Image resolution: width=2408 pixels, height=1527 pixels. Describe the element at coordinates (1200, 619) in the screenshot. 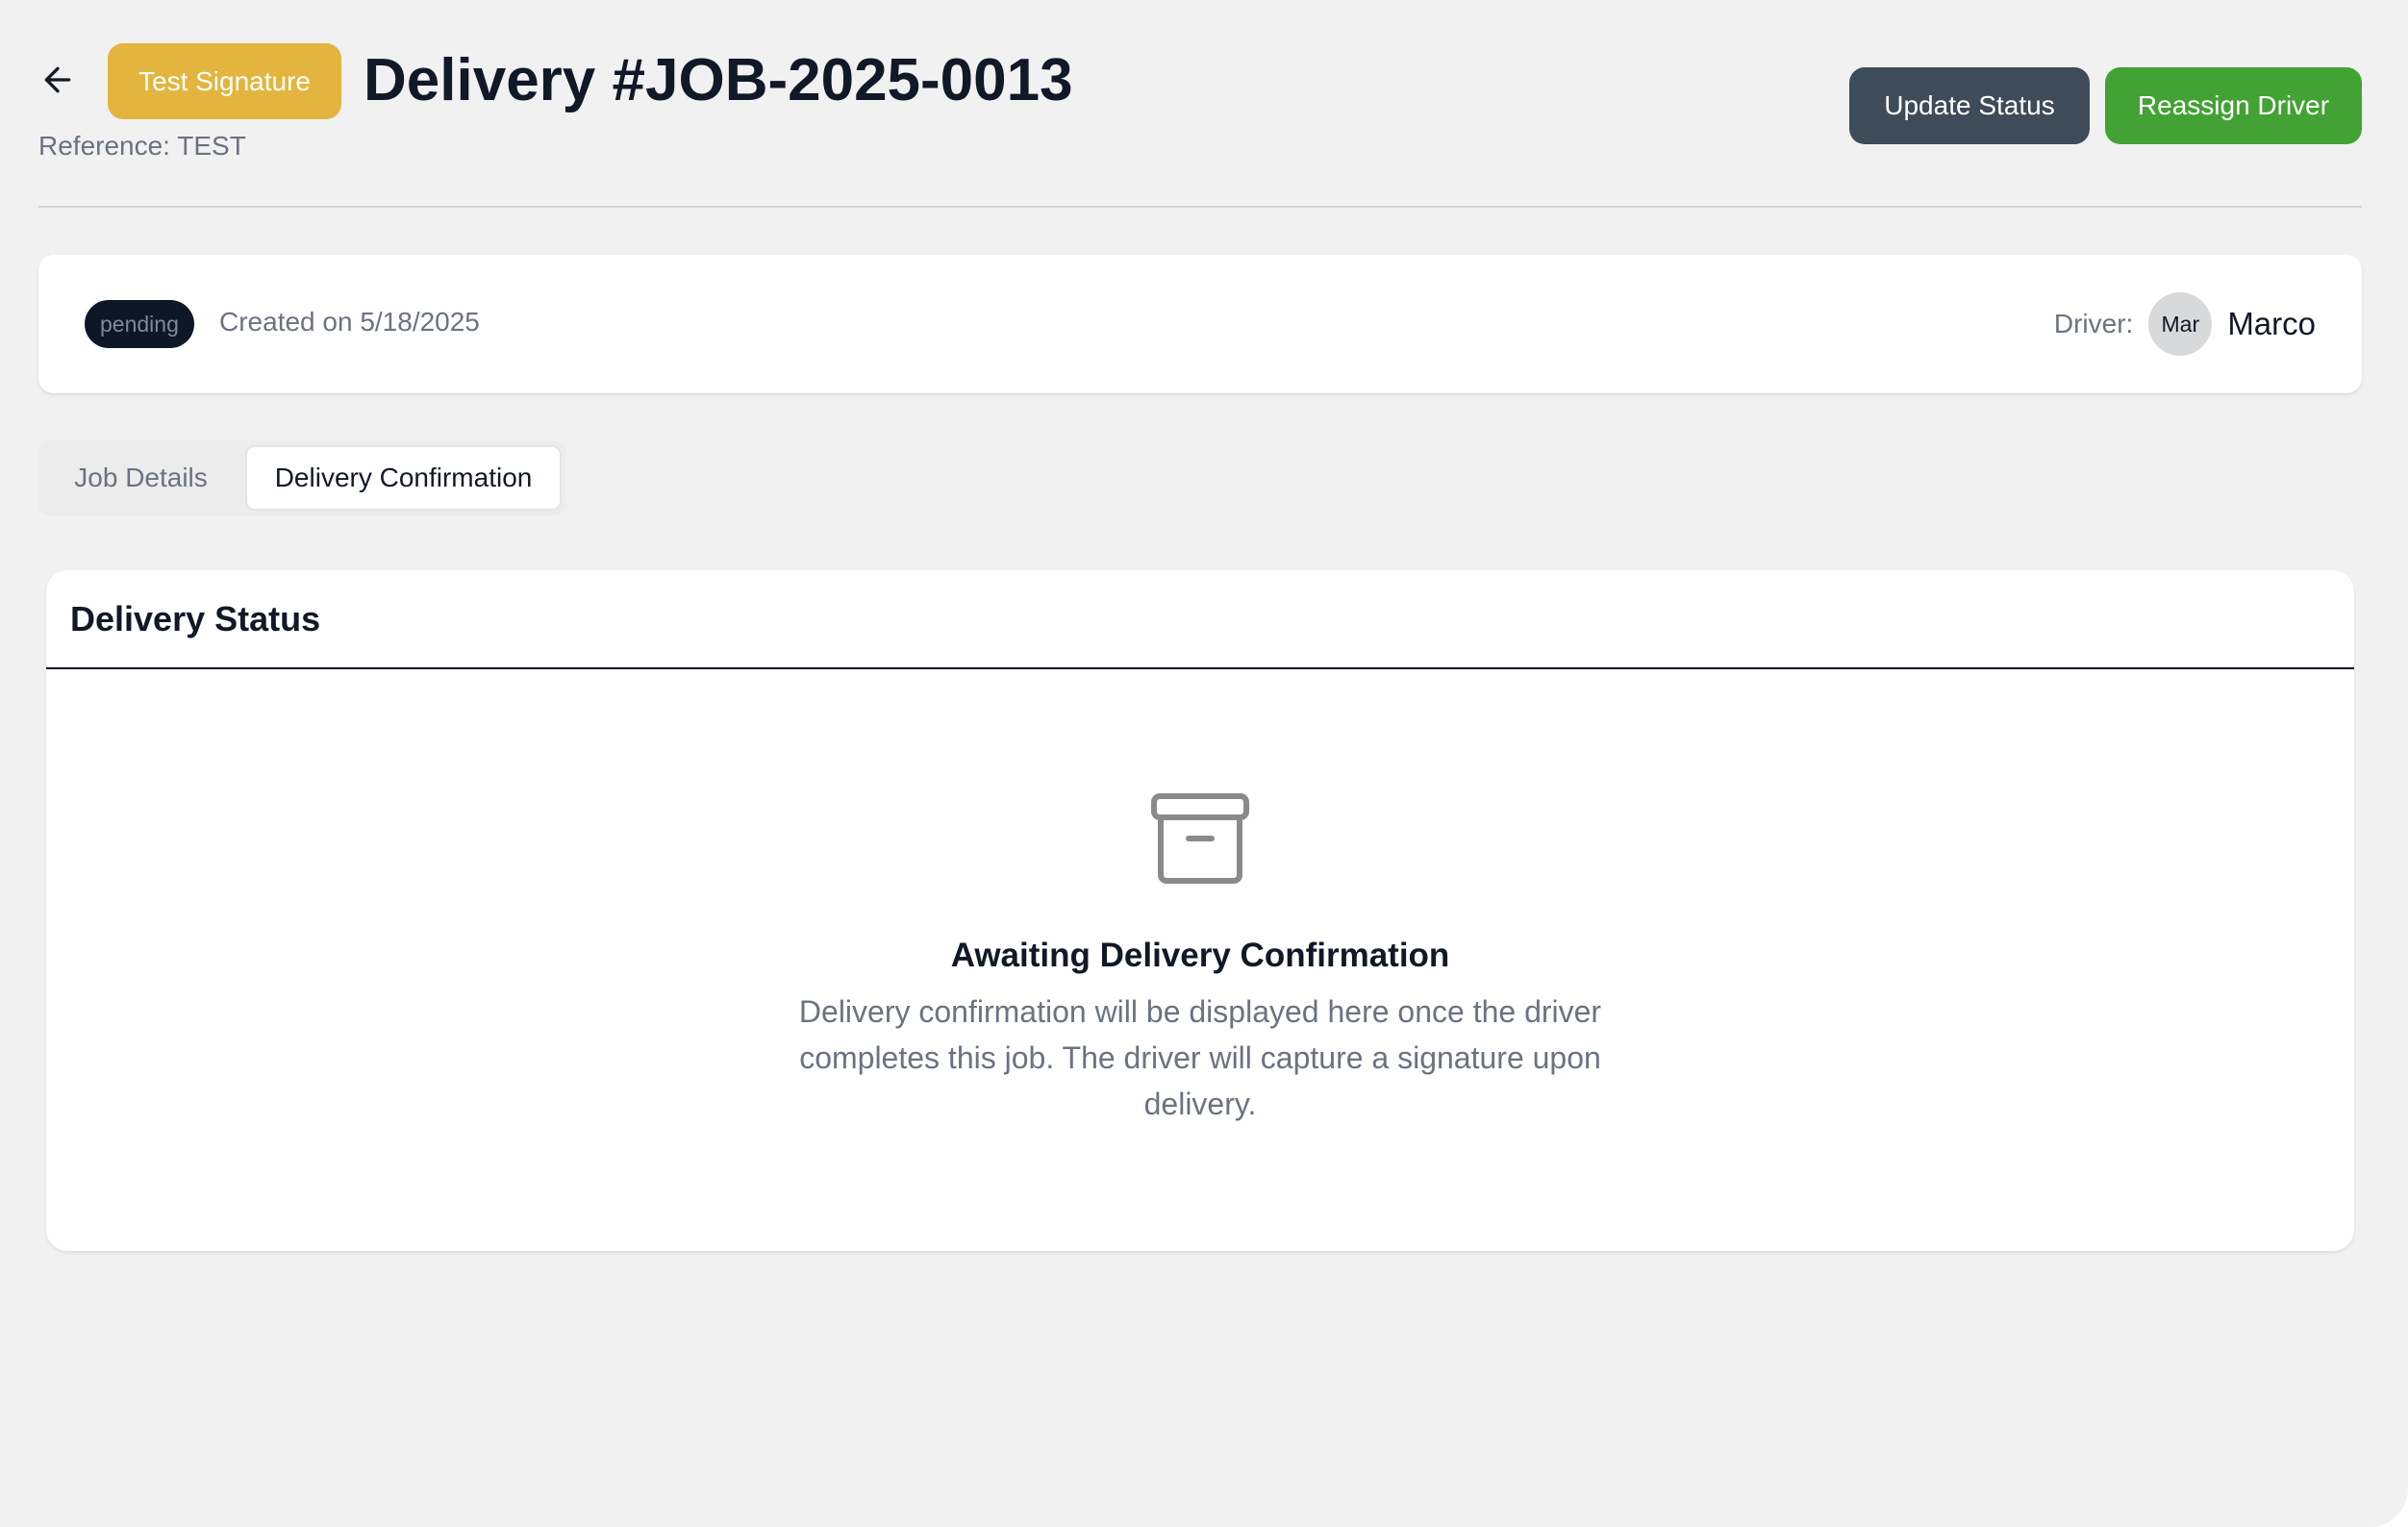

I see `card-header: Delivery Status` at that location.